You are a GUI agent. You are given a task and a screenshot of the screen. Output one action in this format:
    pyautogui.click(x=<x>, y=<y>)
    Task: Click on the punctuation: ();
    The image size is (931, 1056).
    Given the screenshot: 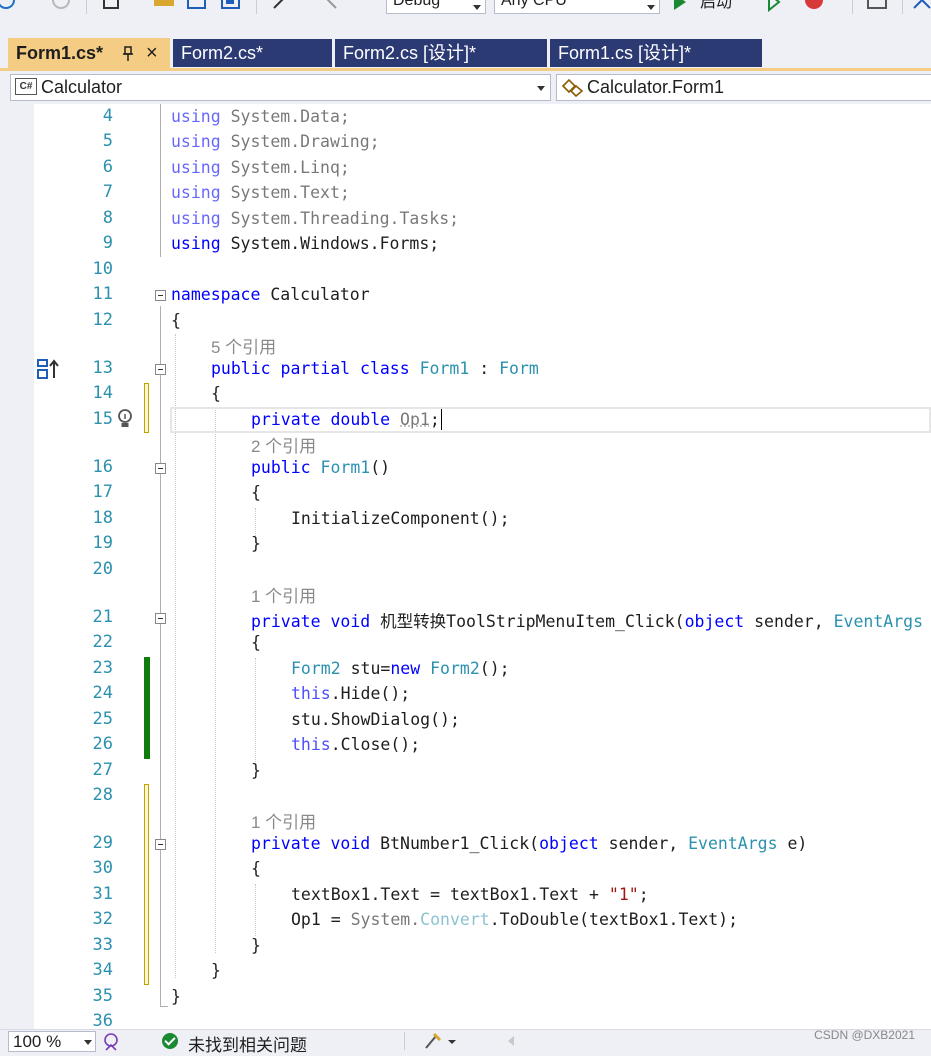 What is the action you would take?
    pyautogui.click(x=494, y=668)
    